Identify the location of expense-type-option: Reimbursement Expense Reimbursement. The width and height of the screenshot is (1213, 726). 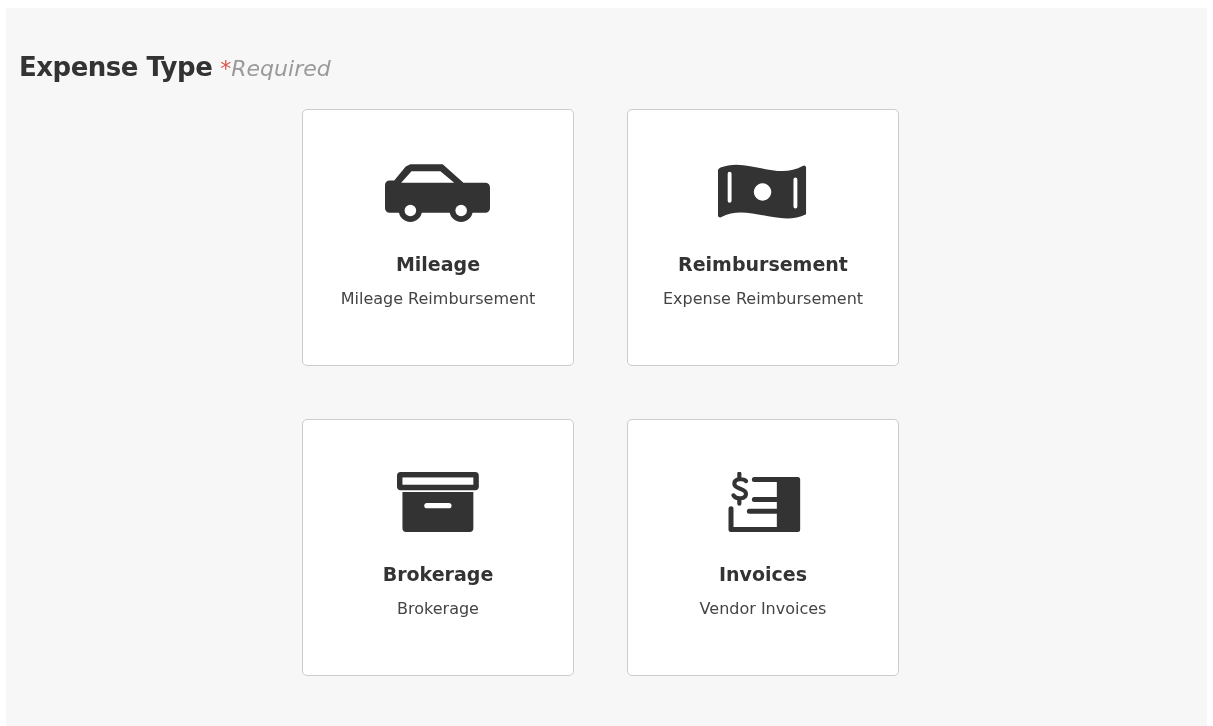
(763, 237).